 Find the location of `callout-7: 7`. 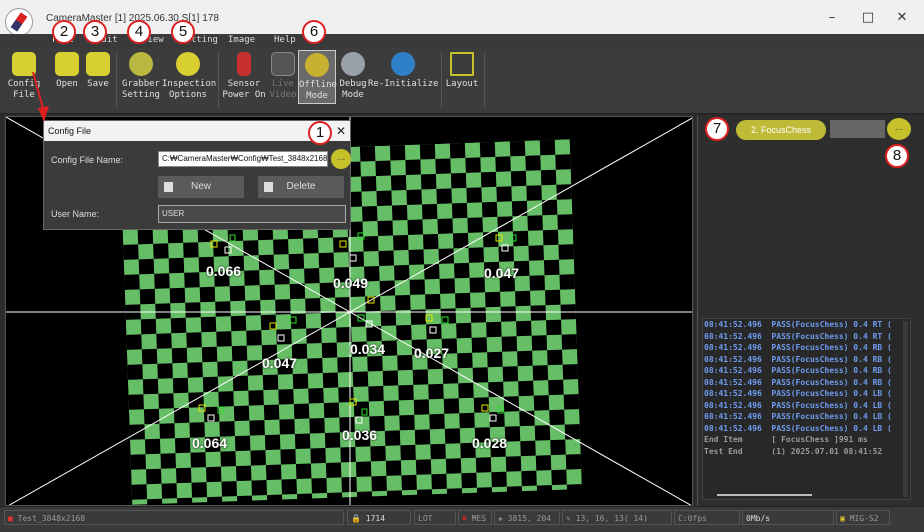

callout-7: 7 is located at coordinates (717, 129).